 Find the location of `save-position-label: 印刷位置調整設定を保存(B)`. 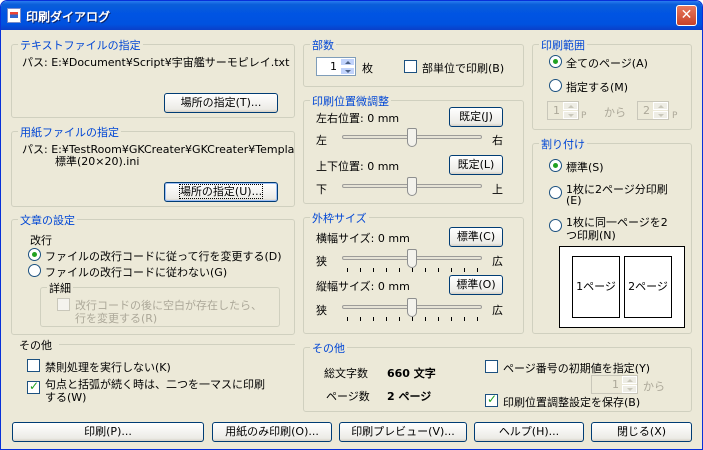

save-position-label: 印刷位置調整設定を保存(B) is located at coordinates (571, 402).